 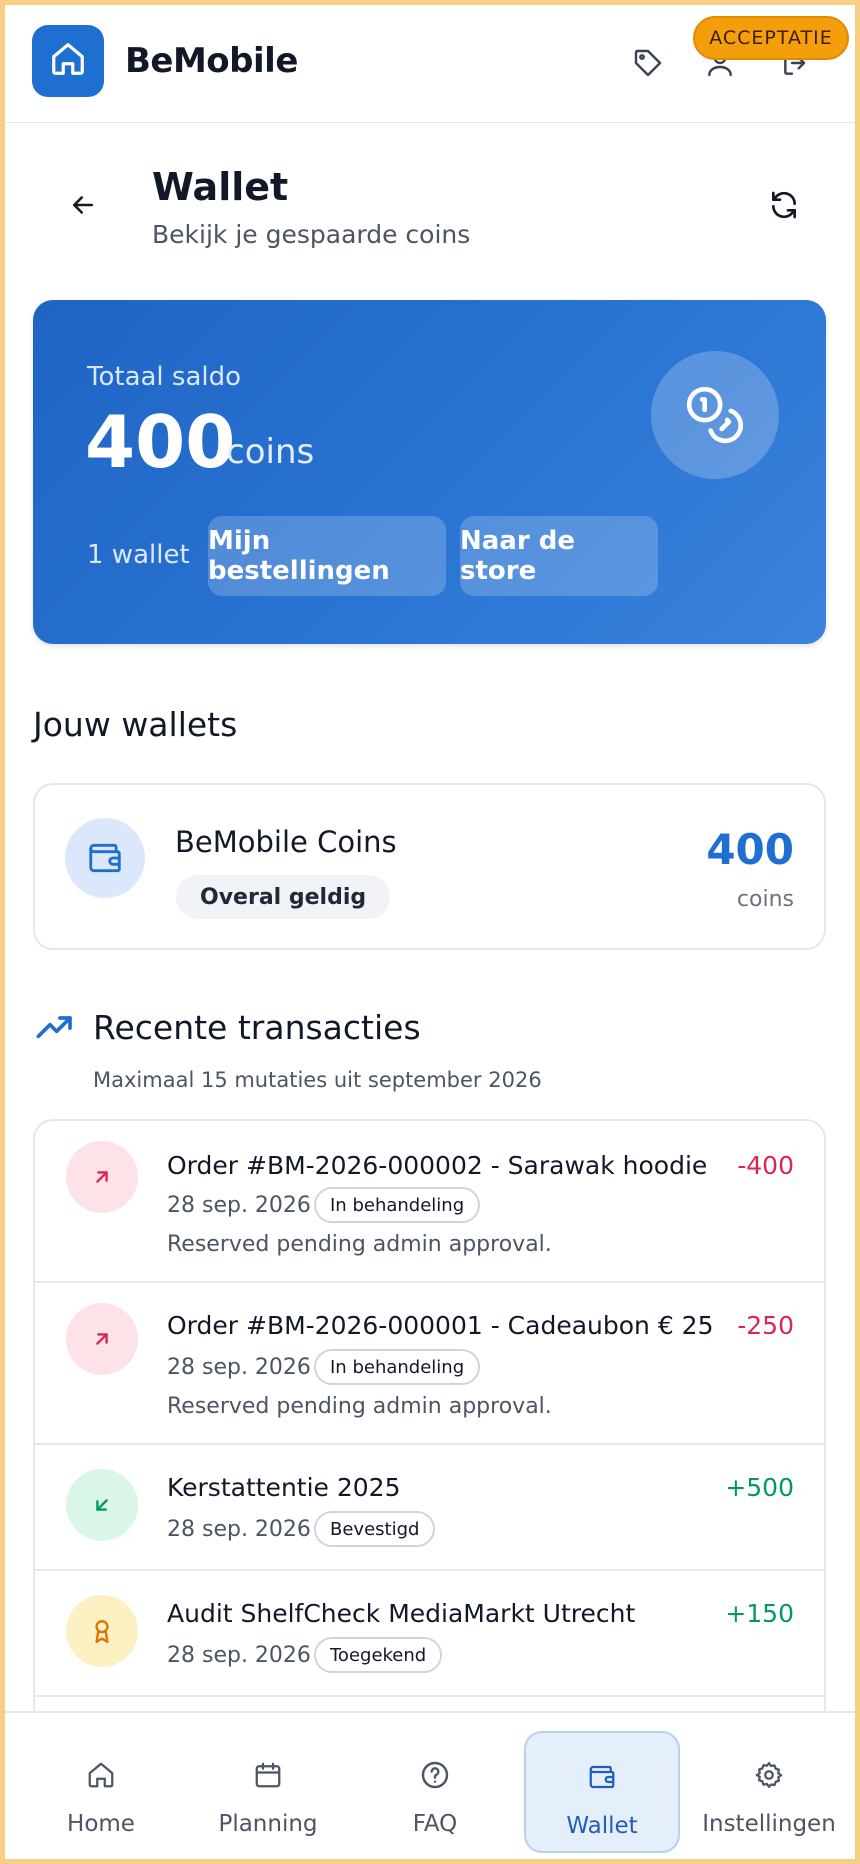 What do you see at coordinates (257, 1027) in the screenshot?
I see `transactions-title: Recente transacties` at bounding box center [257, 1027].